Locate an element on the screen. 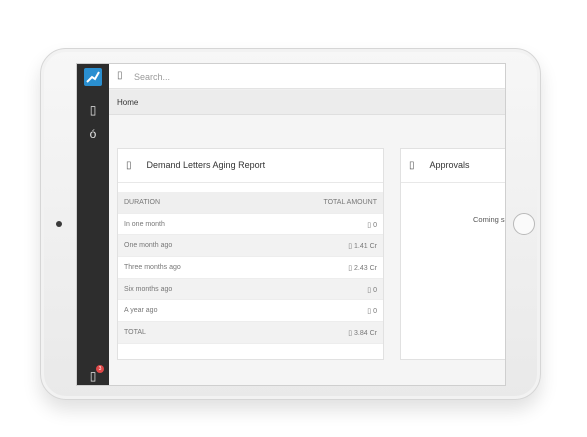 The width and height of the screenshot is (587, 437). table-row: Six months ago ▯ 0 is located at coordinates (250, 289).